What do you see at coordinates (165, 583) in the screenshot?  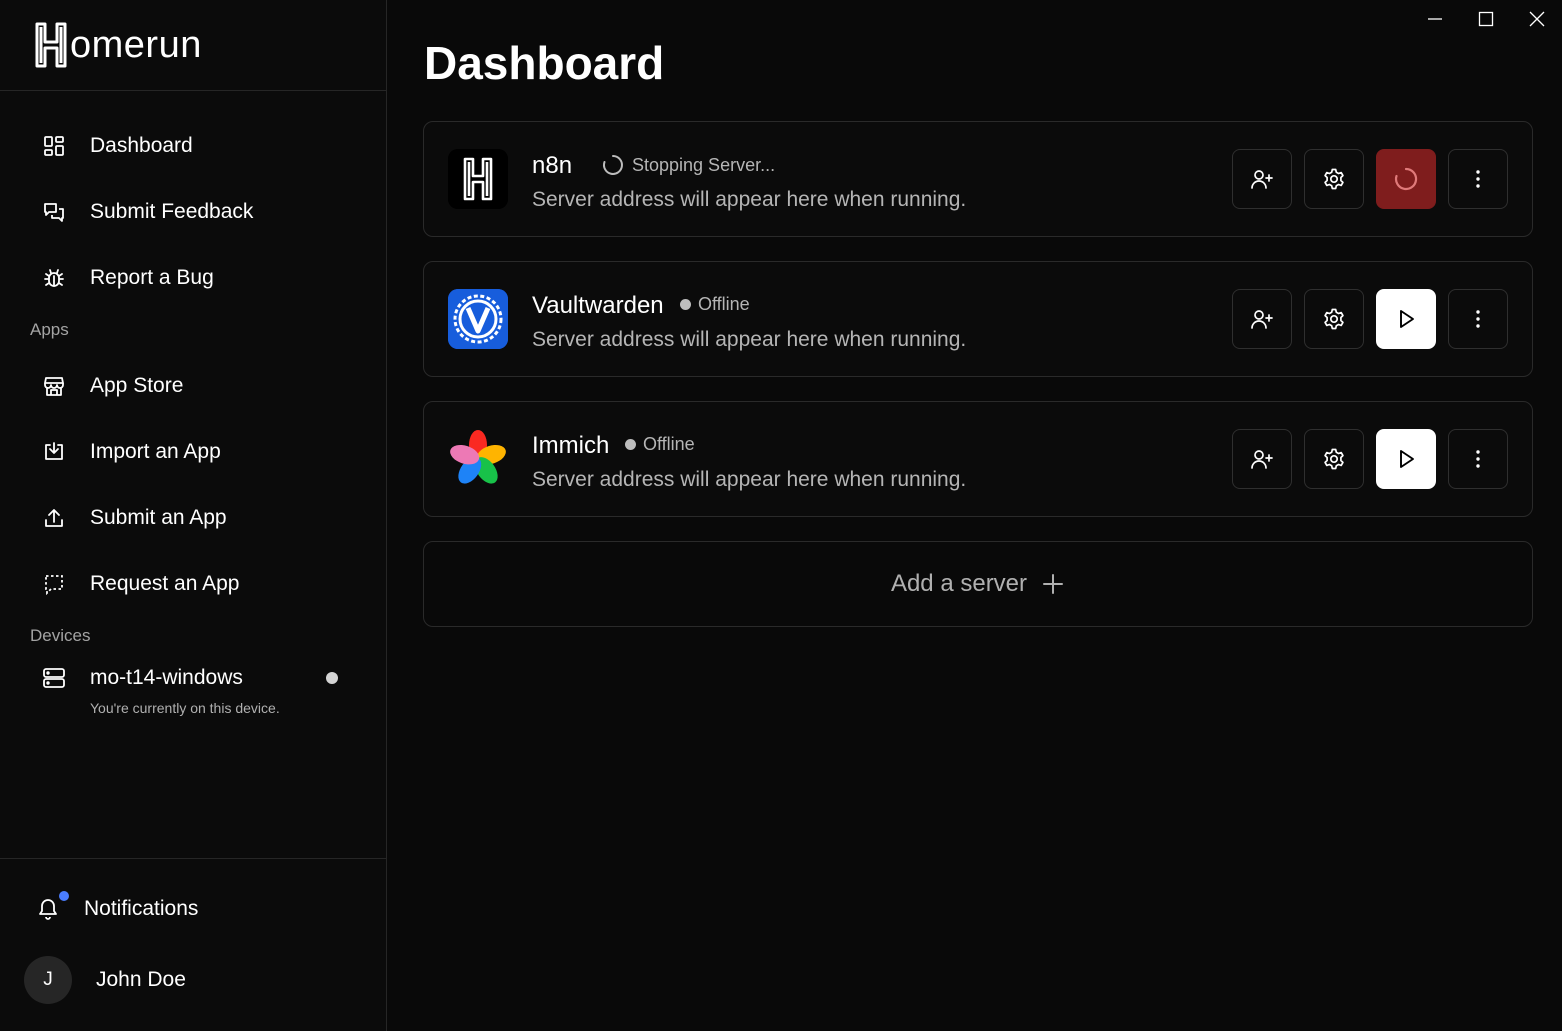 I see `sidebar-item-label: Request an App` at bounding box center [165, 583].